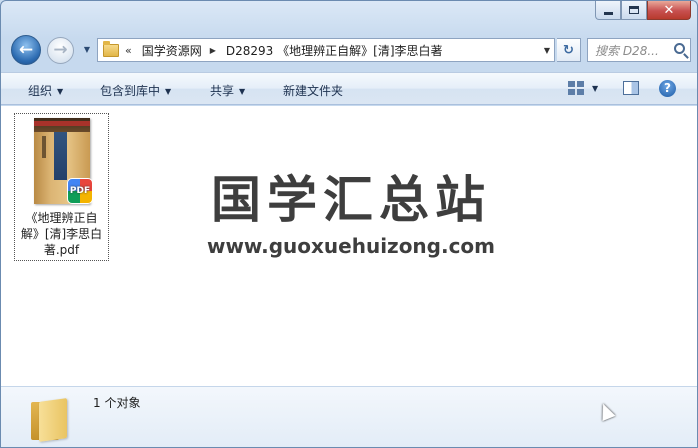 This screenshot has width=698, height=448. I want to click on back-button: ←, so click(26, 50).